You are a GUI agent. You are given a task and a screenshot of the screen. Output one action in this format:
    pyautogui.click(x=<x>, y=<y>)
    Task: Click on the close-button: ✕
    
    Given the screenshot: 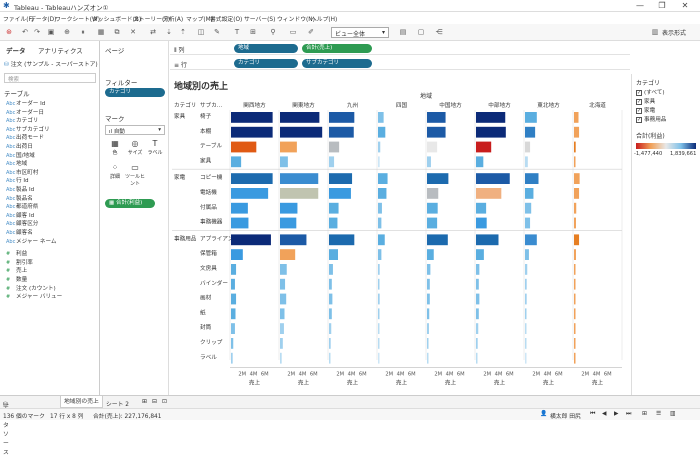 What is the action you would take?
    pyautogui.click(x=685, y=6)
    